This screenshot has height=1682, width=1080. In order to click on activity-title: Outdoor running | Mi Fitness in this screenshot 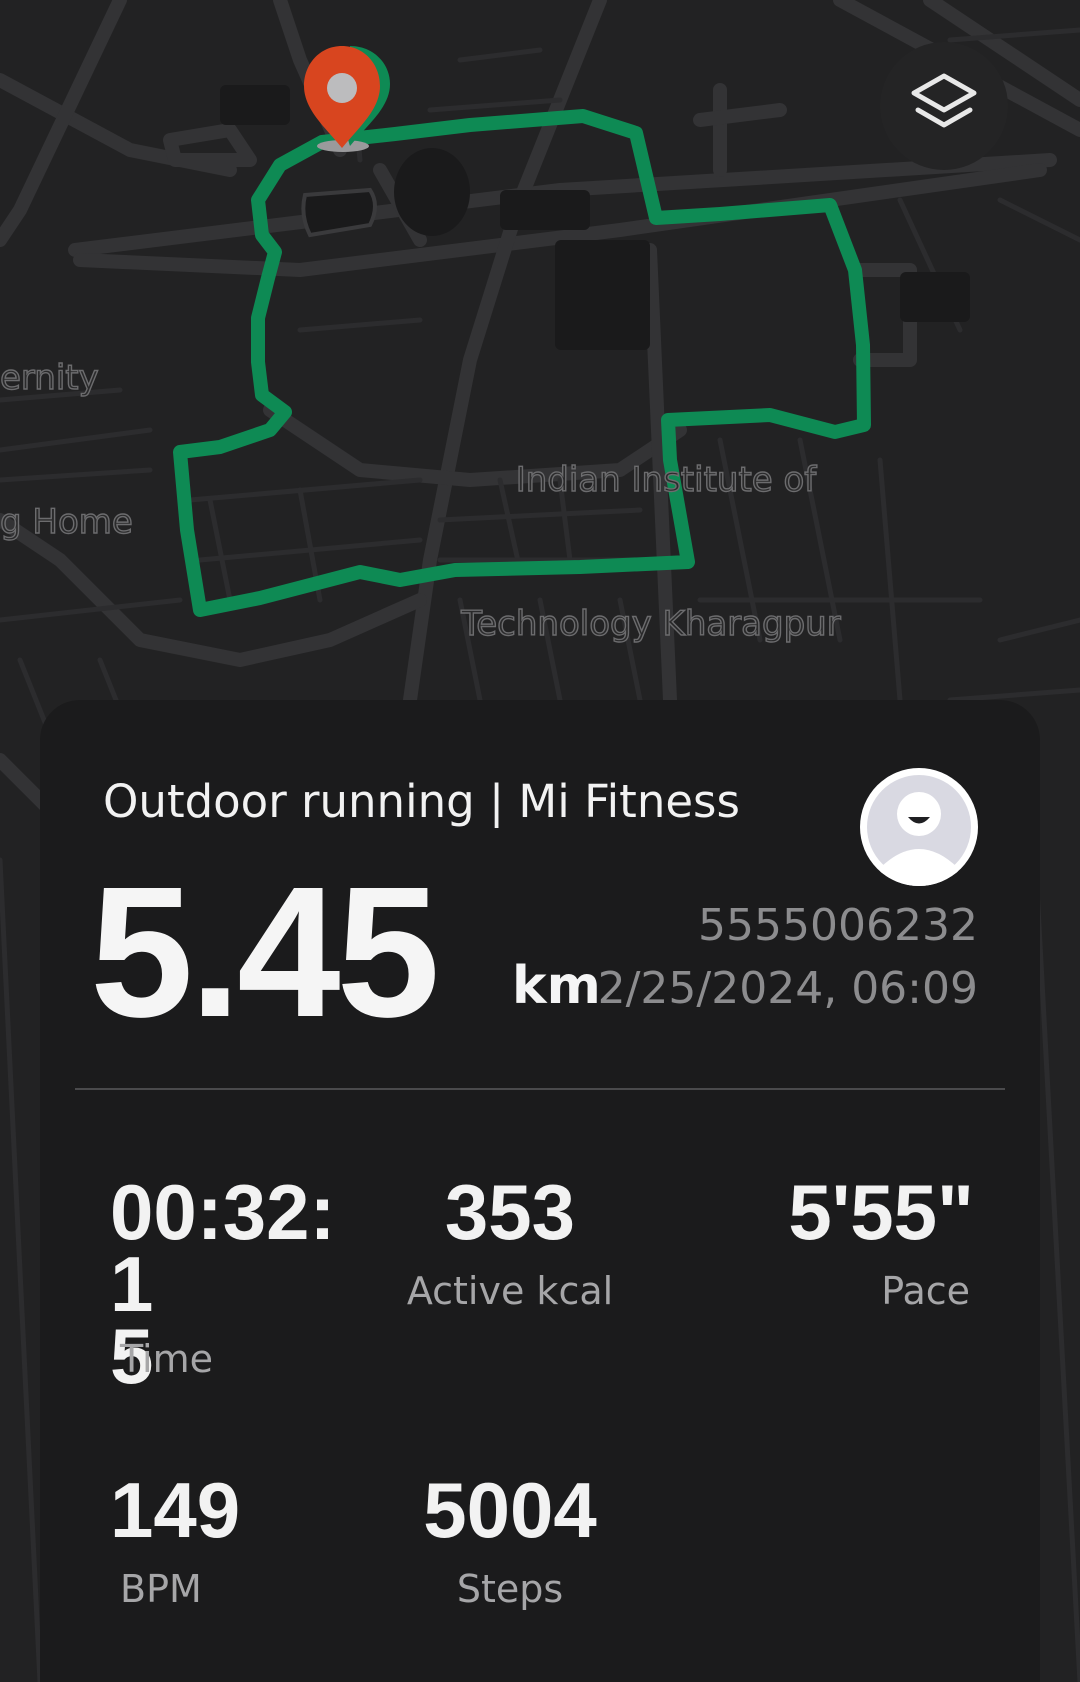, I will do `click(421, 801)`.